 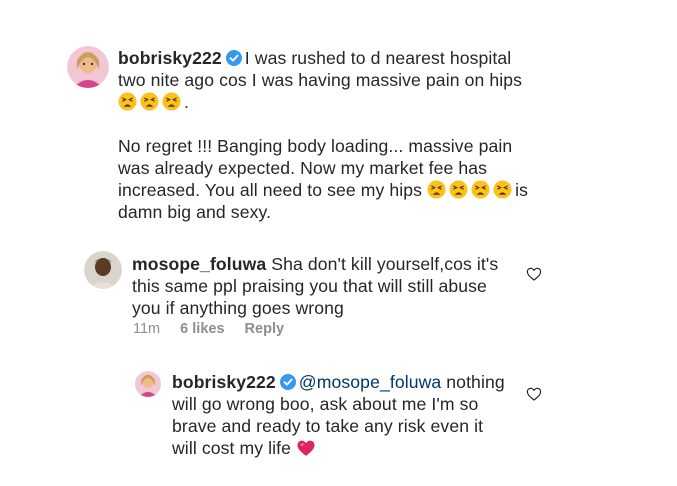 I want to click on red-heart-emoji-icon, so click(x=306, y=448).